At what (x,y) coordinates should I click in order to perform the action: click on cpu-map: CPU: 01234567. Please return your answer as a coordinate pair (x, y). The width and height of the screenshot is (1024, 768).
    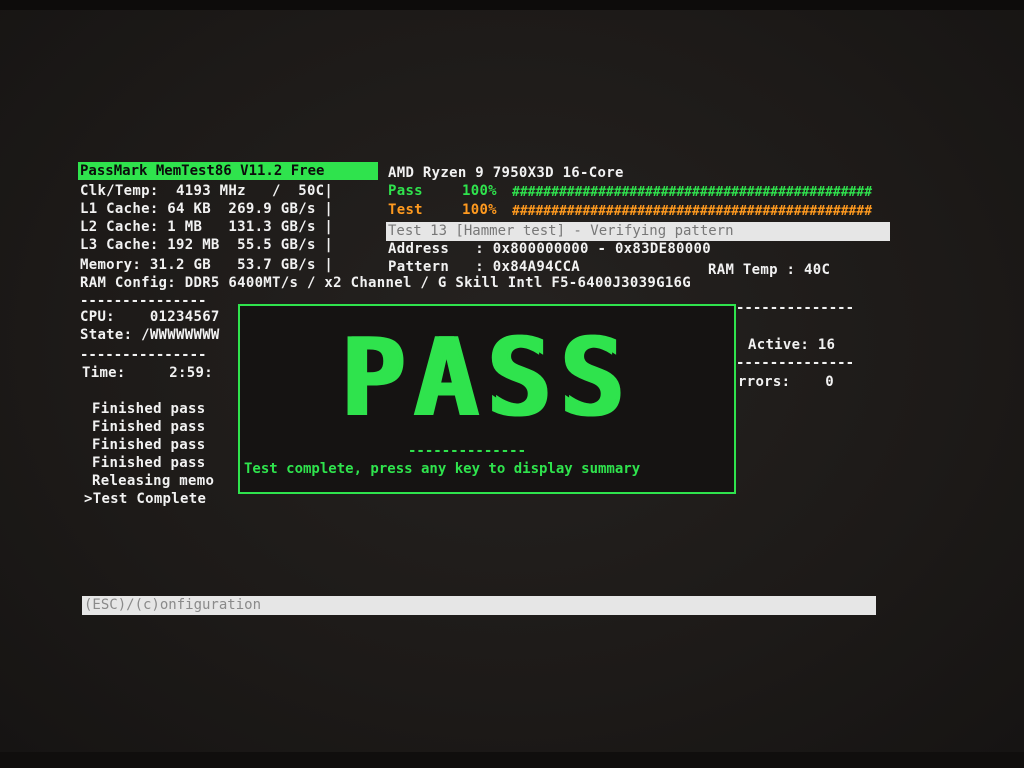
    Looking at the image, I should click on (150, 317).